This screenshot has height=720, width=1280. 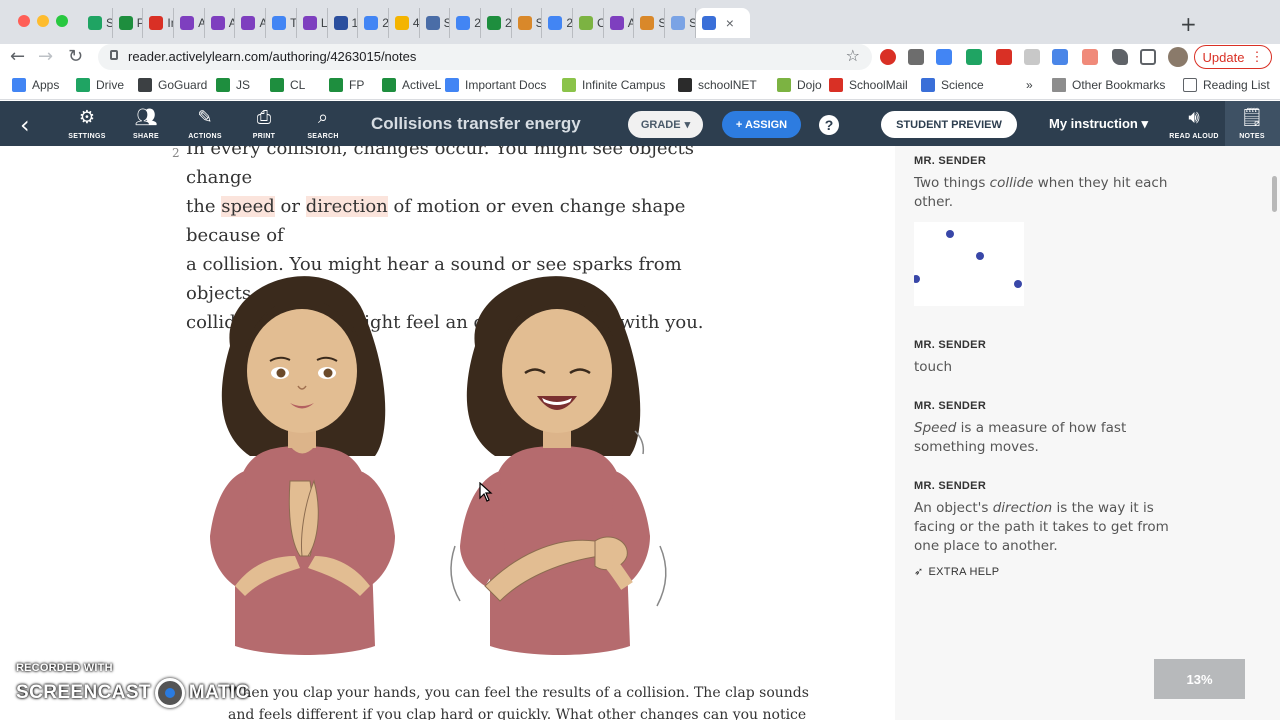 I want to click on browser-tab: Tod, so click(x=281, y=23).